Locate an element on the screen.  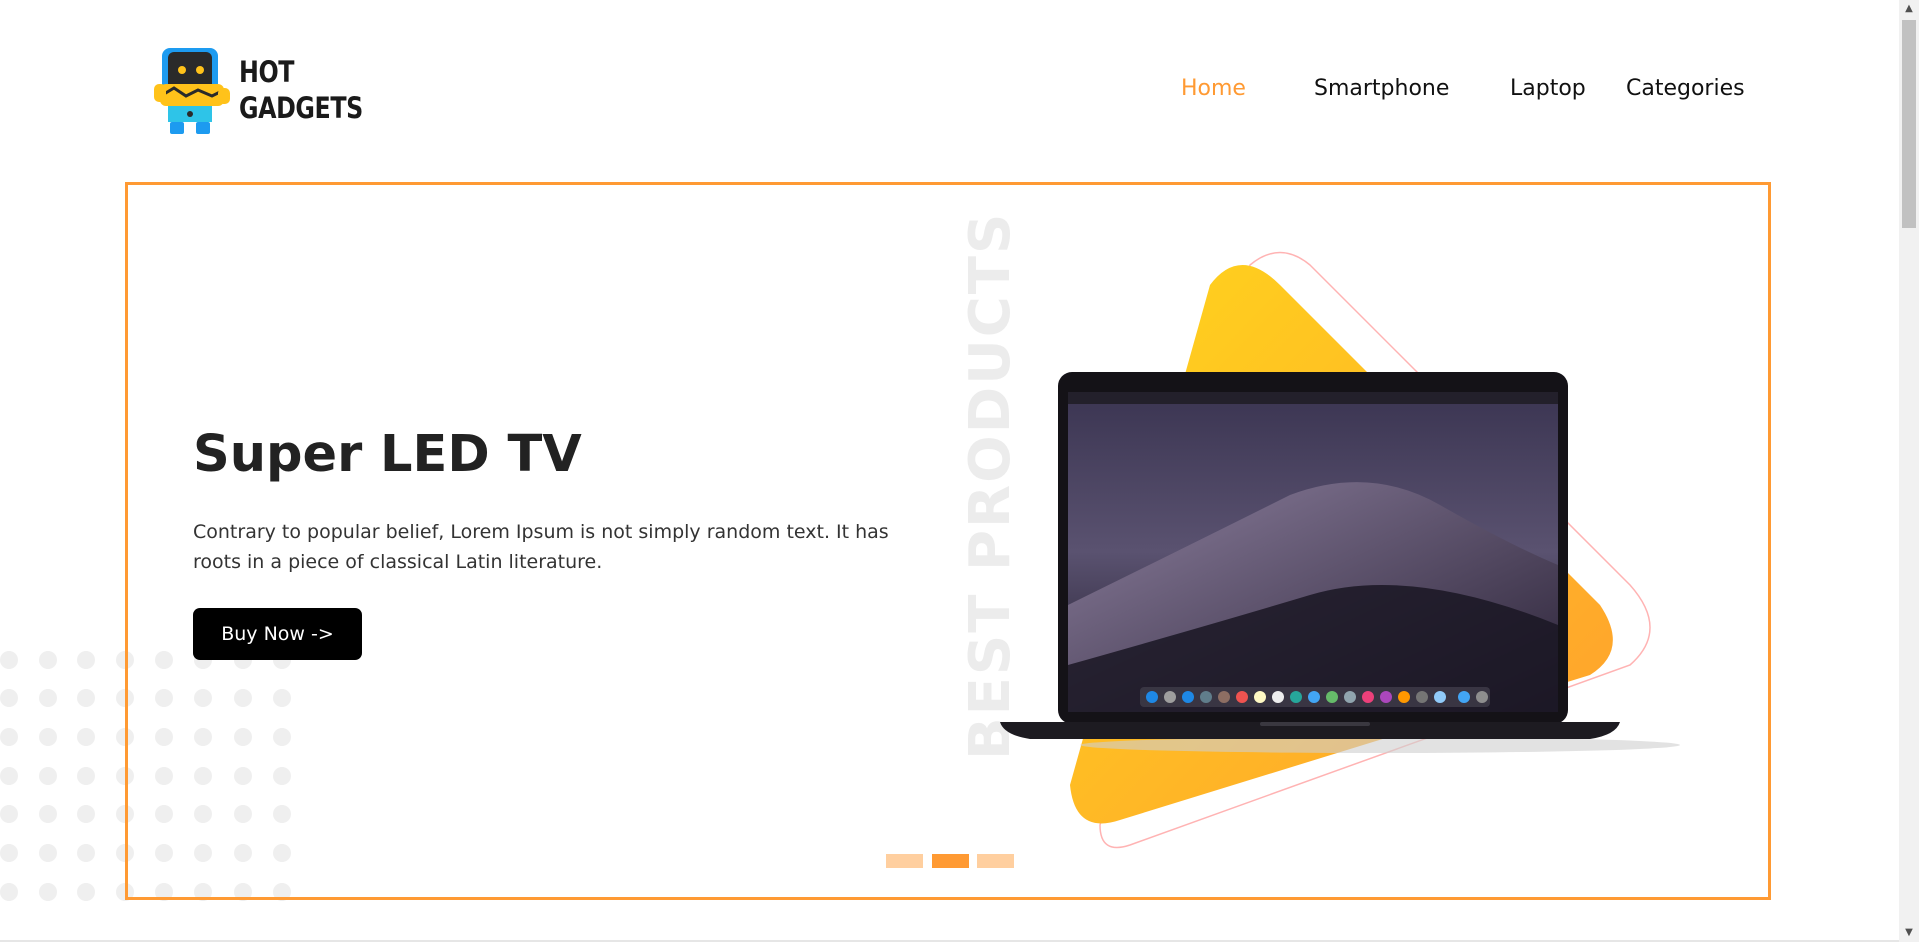
scrollbar-thumb is located at coordinates (1909, 124).